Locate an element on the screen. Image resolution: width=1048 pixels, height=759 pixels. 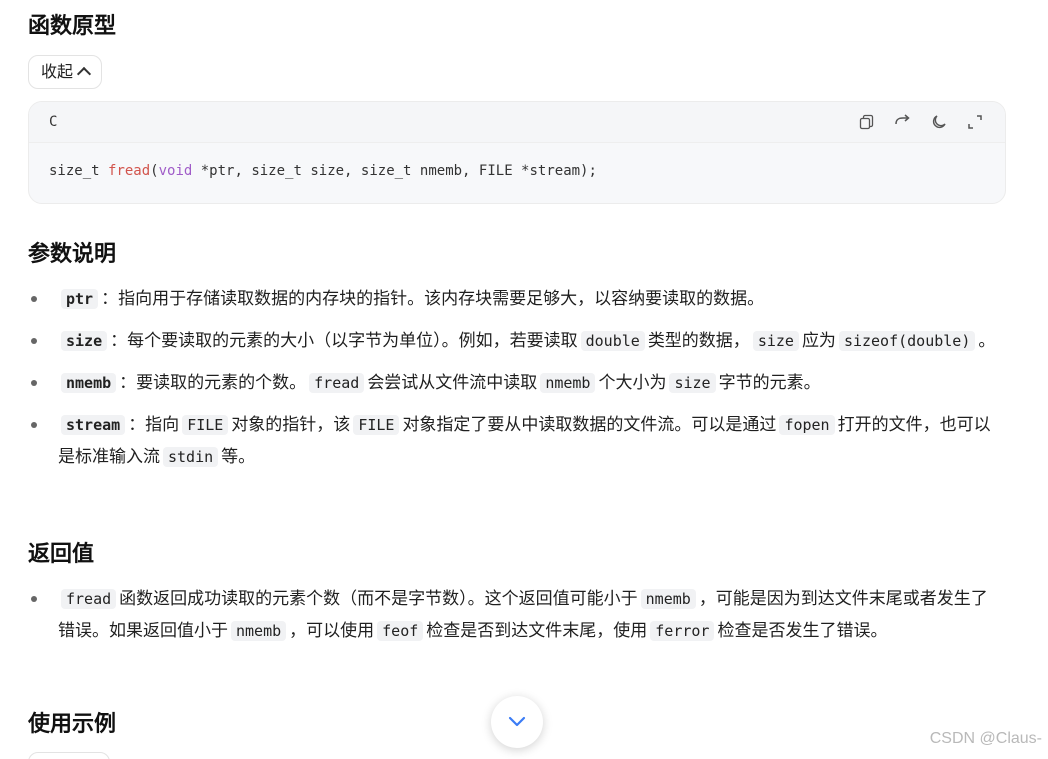
list-text: 会尝试从文件流中读取 is located at coordinates (452, 383).